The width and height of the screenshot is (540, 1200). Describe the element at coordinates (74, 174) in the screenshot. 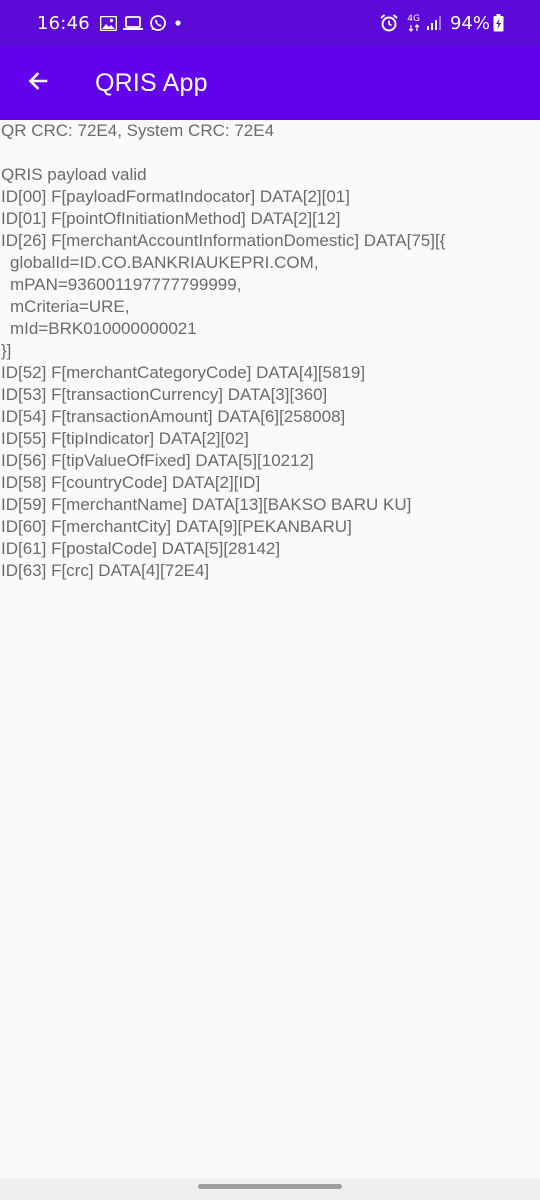

I see `payload-valid-line: QRIS payload valid` at that location.